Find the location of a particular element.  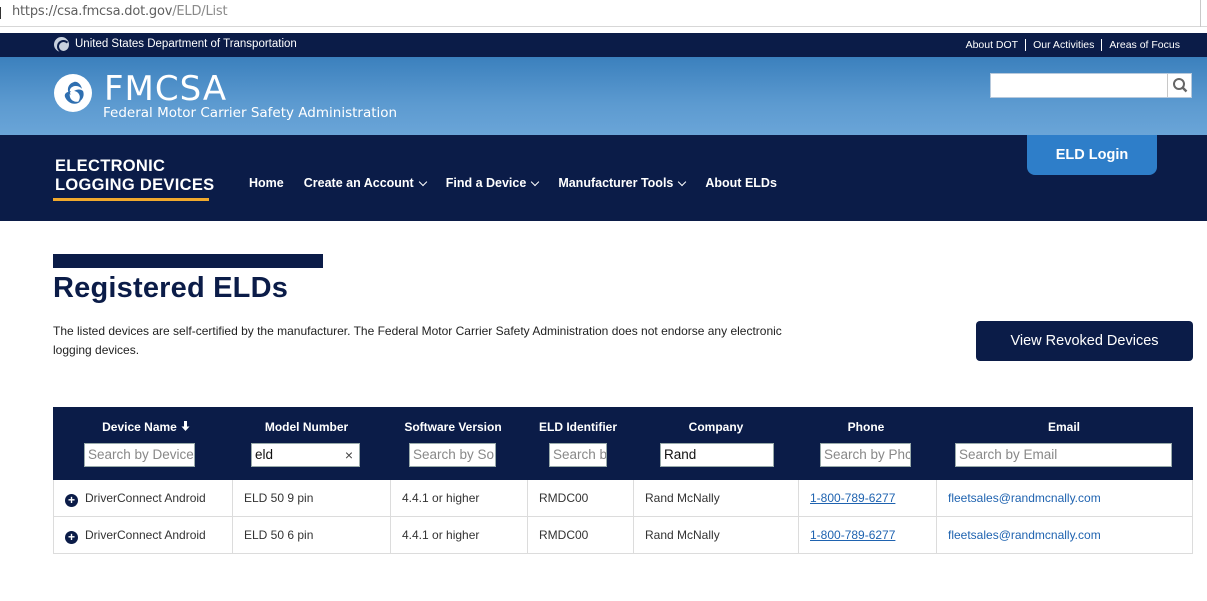

filter-value: eld is located at coordinates (264, 454).